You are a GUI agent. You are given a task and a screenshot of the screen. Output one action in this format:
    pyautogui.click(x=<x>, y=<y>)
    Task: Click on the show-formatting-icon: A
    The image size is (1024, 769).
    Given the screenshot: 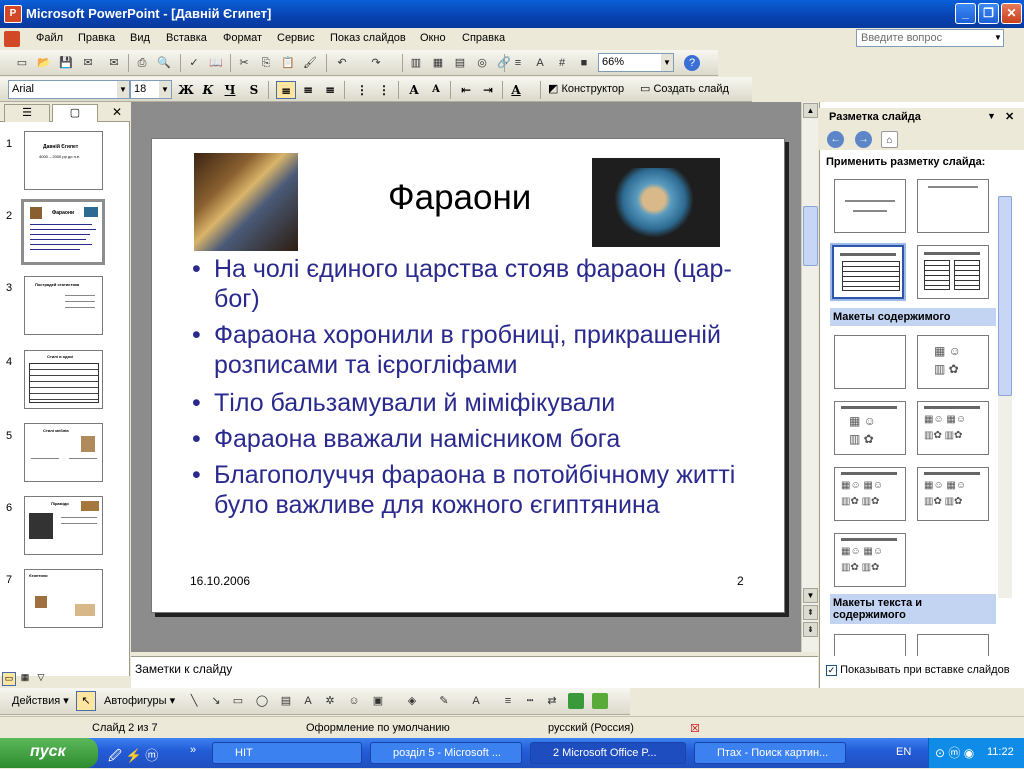 What is the action you would take?
    pyautogui.click(x=540, y=63)
    